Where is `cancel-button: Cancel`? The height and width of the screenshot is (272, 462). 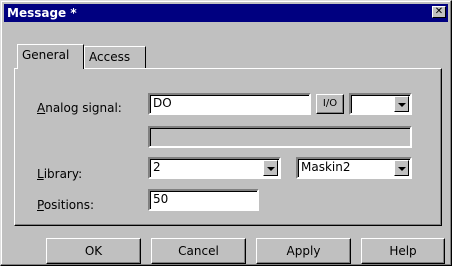
cancel-button: Cancel is located at coordinates (198, 251).